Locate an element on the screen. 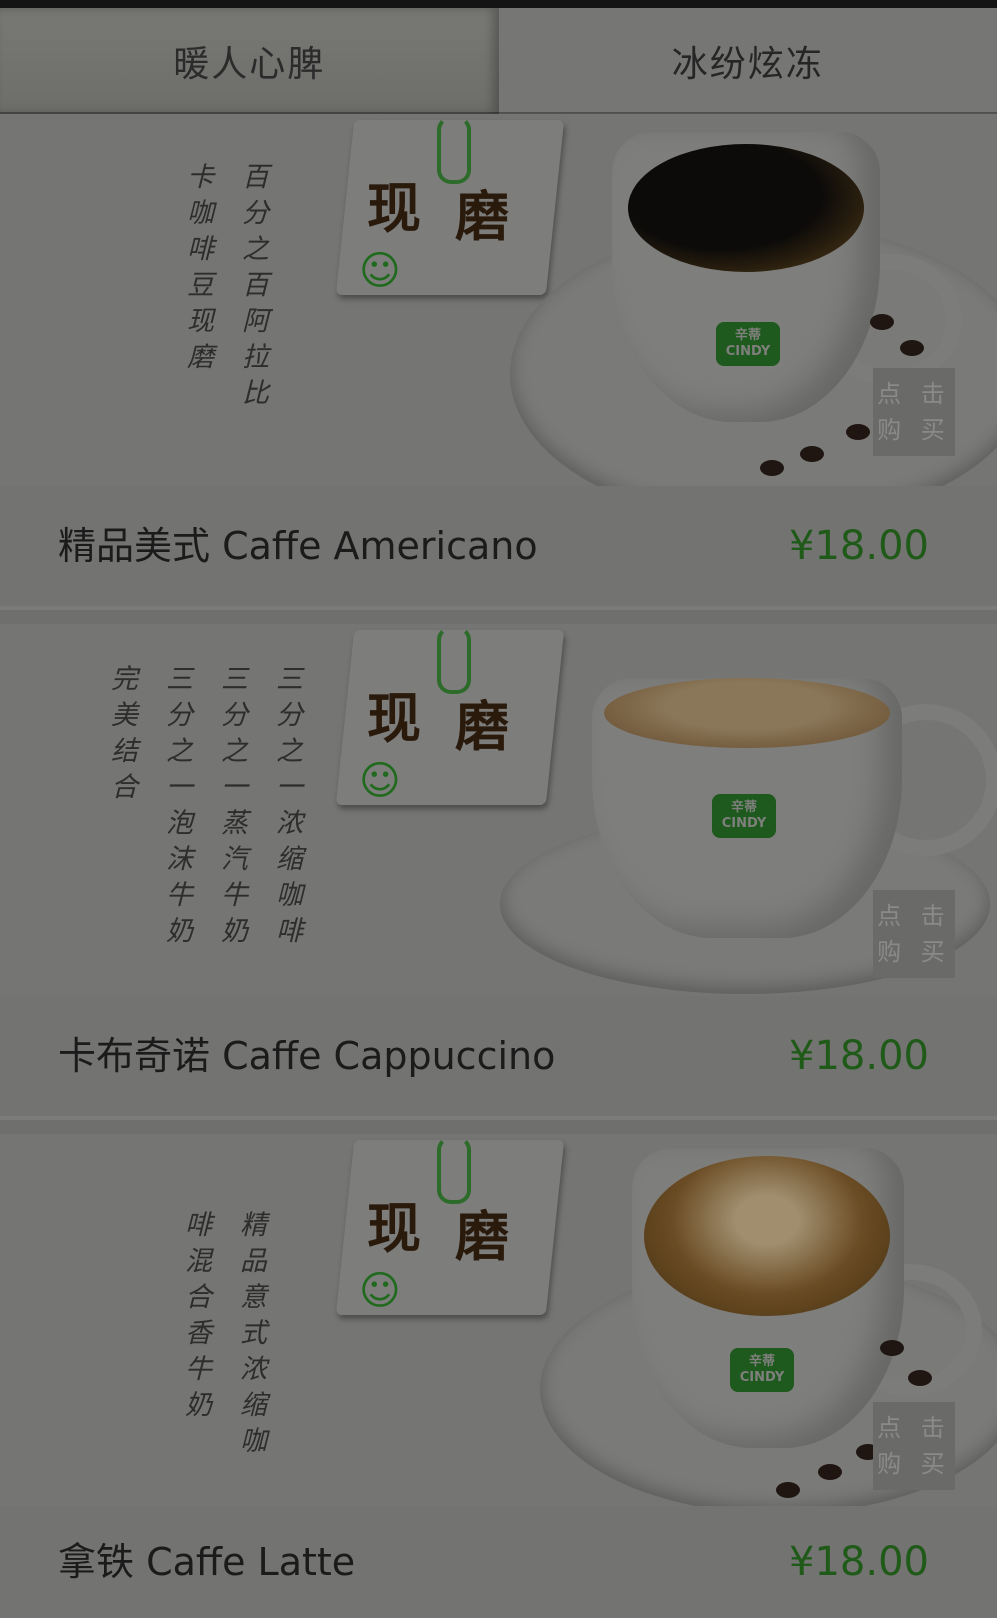 This screenshot has width=997, height=1618. product-name: 拿铁 Caffe Latte is located at coordinates (207, 1562).